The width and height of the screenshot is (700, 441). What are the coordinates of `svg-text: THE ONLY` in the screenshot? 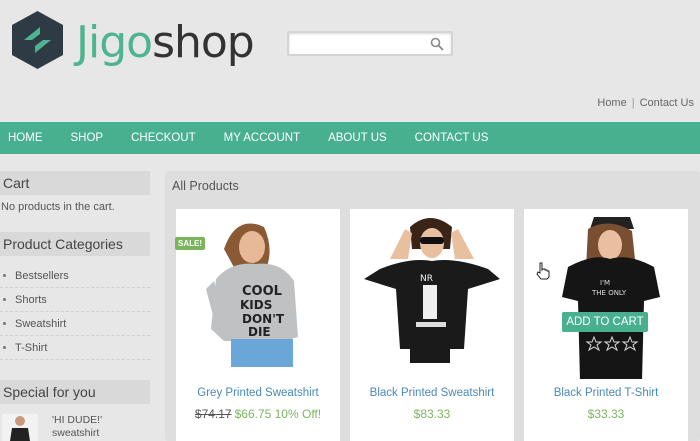 It's located at (609, 293).